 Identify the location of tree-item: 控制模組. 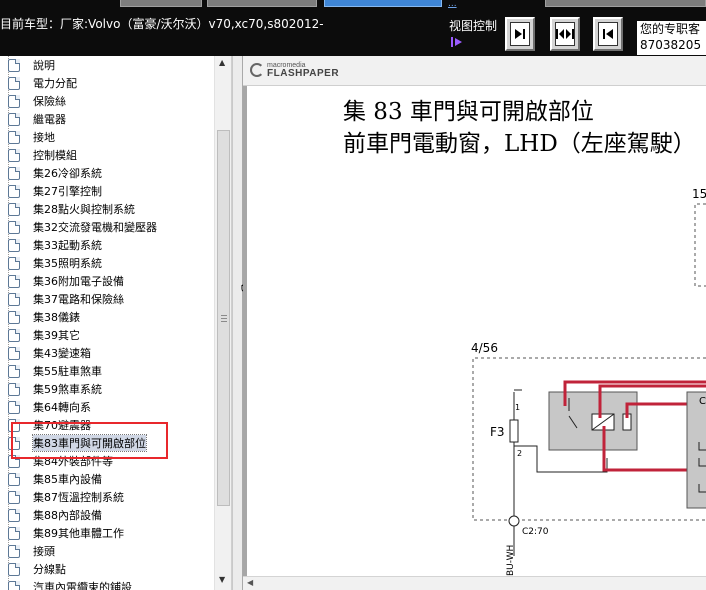
(42, 155).